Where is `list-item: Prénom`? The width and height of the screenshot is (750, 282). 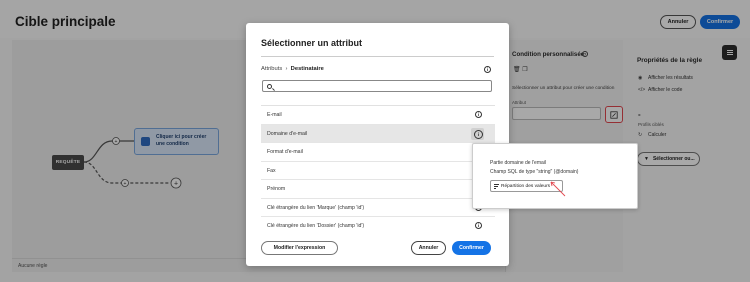
list-item: Prénom is located at coordinates (378, 189).